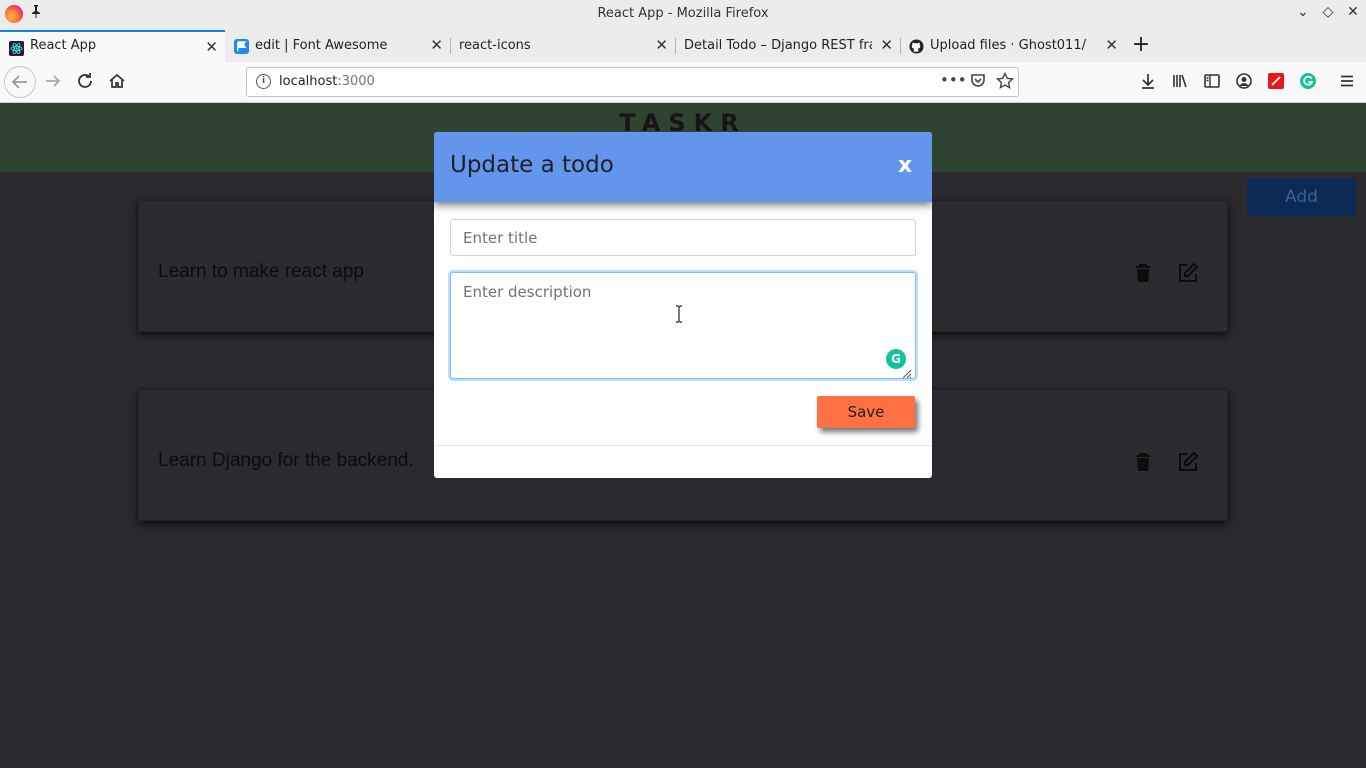 Image resolution: width=1366 pixels, height=768 pixels. I want to click on page-actions-icon: •••, so click(953, 80).